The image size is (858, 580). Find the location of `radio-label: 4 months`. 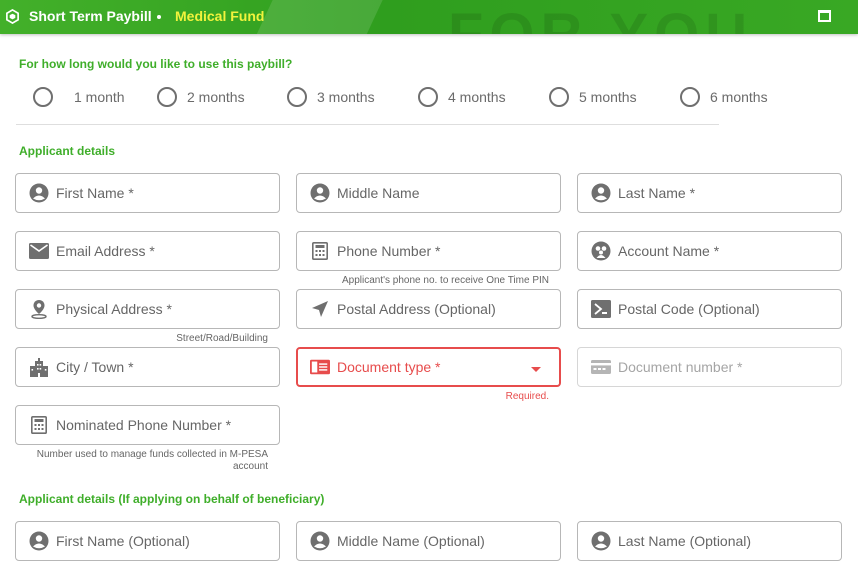

radio-label: 4 months is located at coordinates (477, 97).